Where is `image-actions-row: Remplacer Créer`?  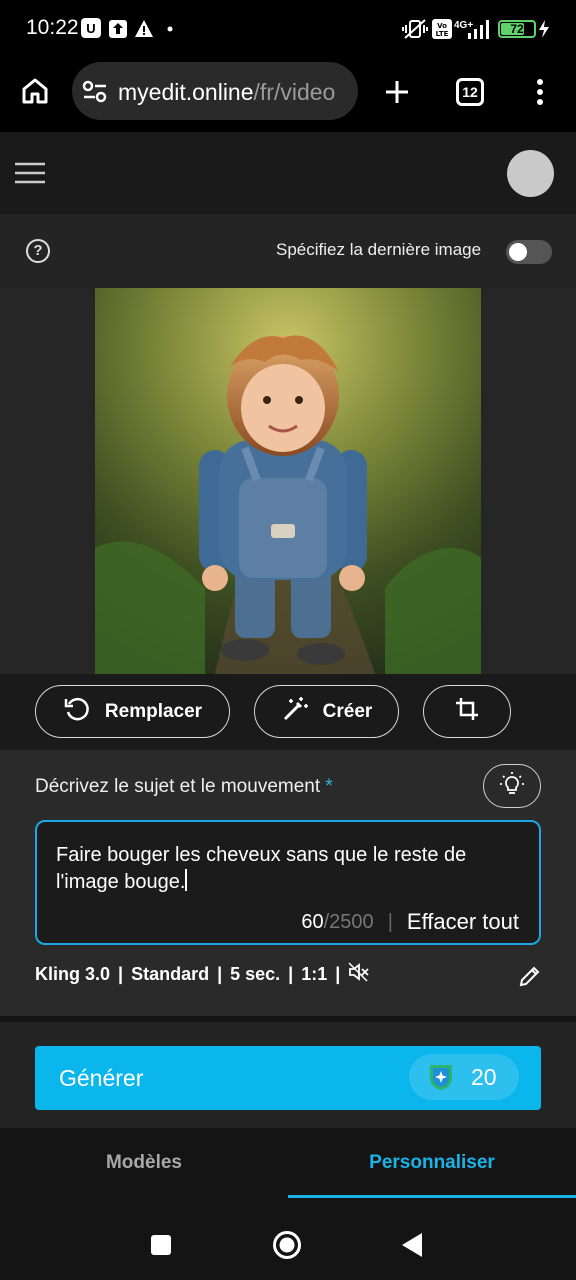 image-actions-row: Remplacer Créer is located at coordinates (288, 712).